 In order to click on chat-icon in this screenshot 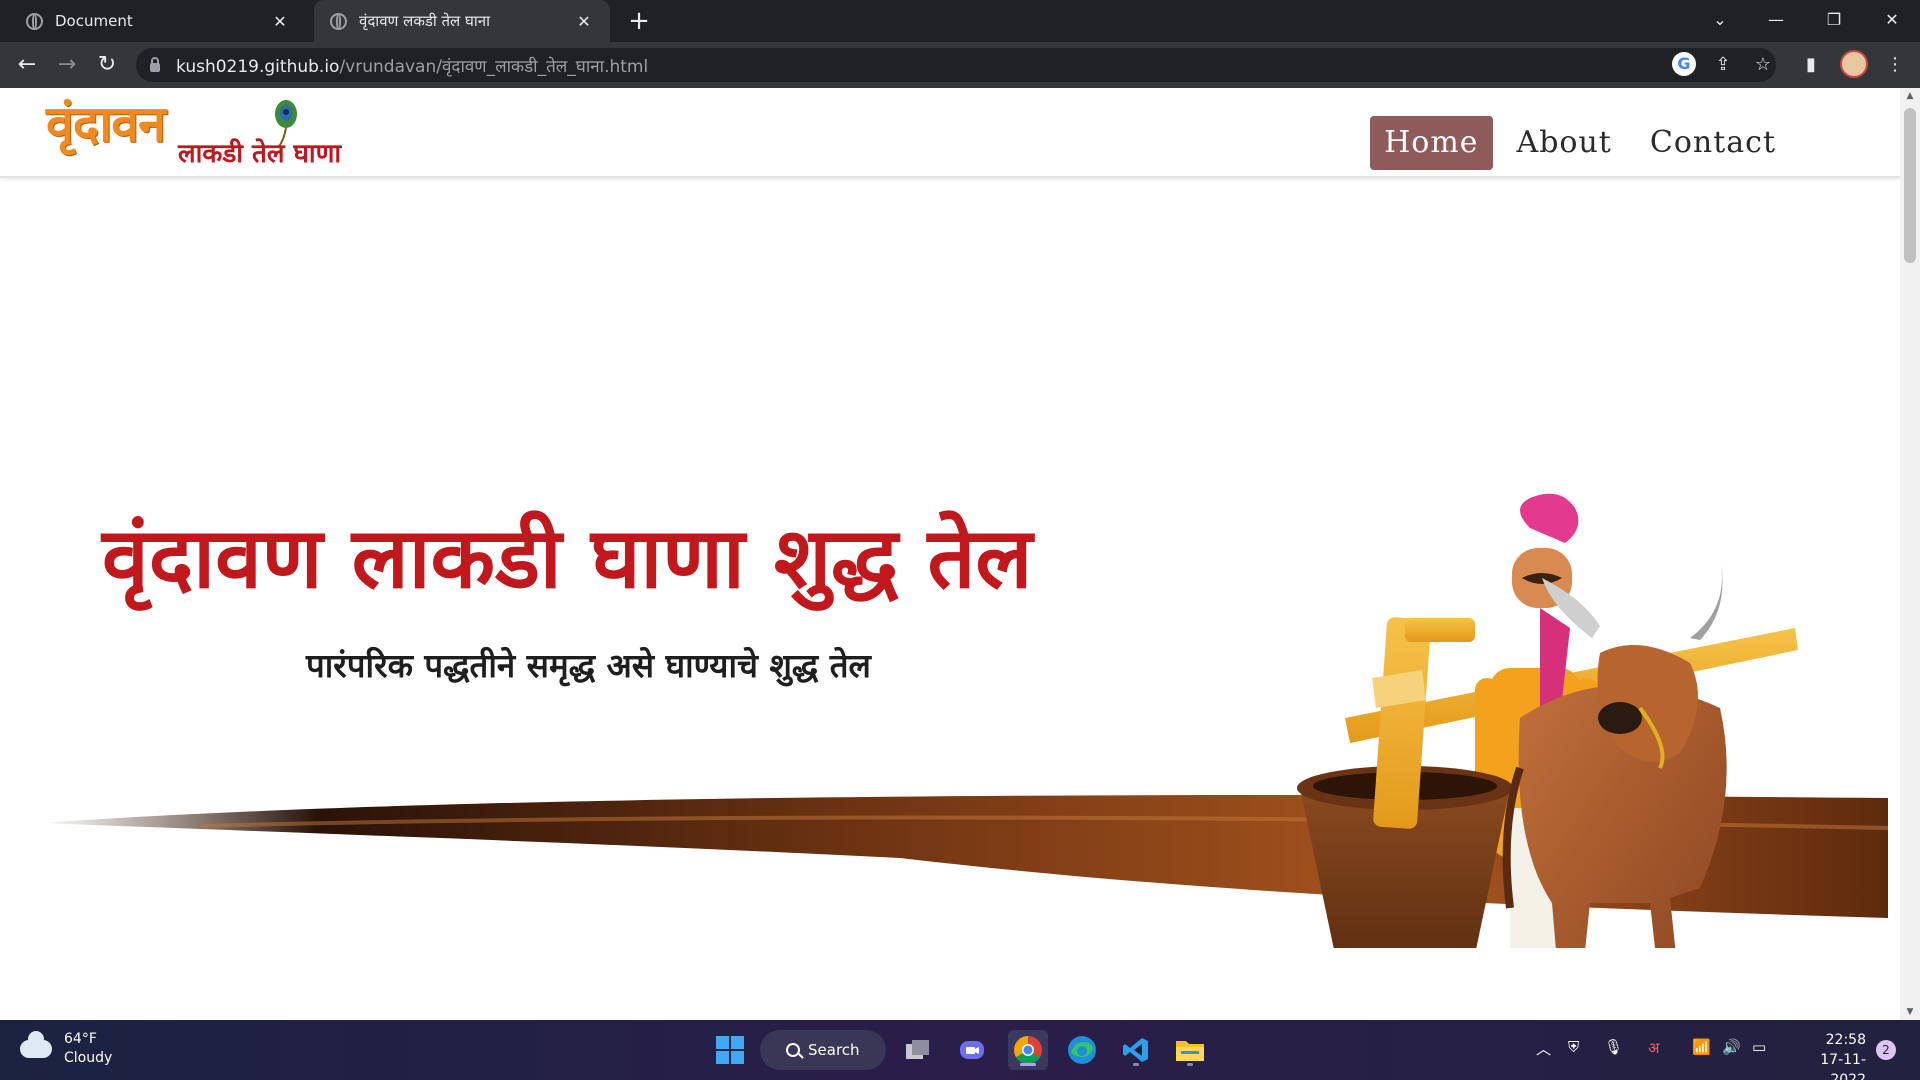, I will do `click(972, 1050)`.